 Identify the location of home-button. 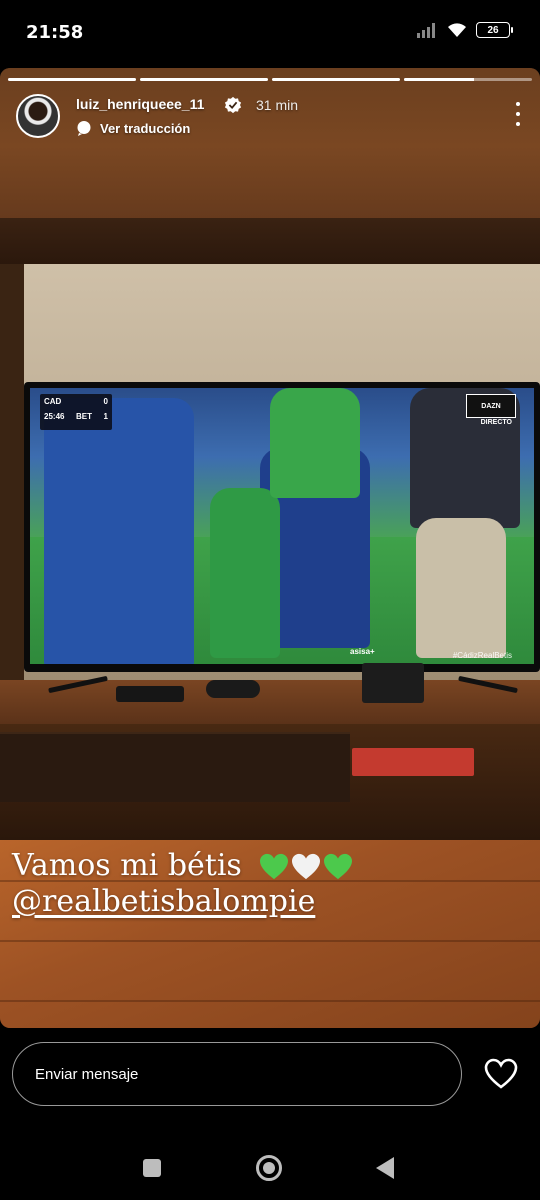
(269, 1168).